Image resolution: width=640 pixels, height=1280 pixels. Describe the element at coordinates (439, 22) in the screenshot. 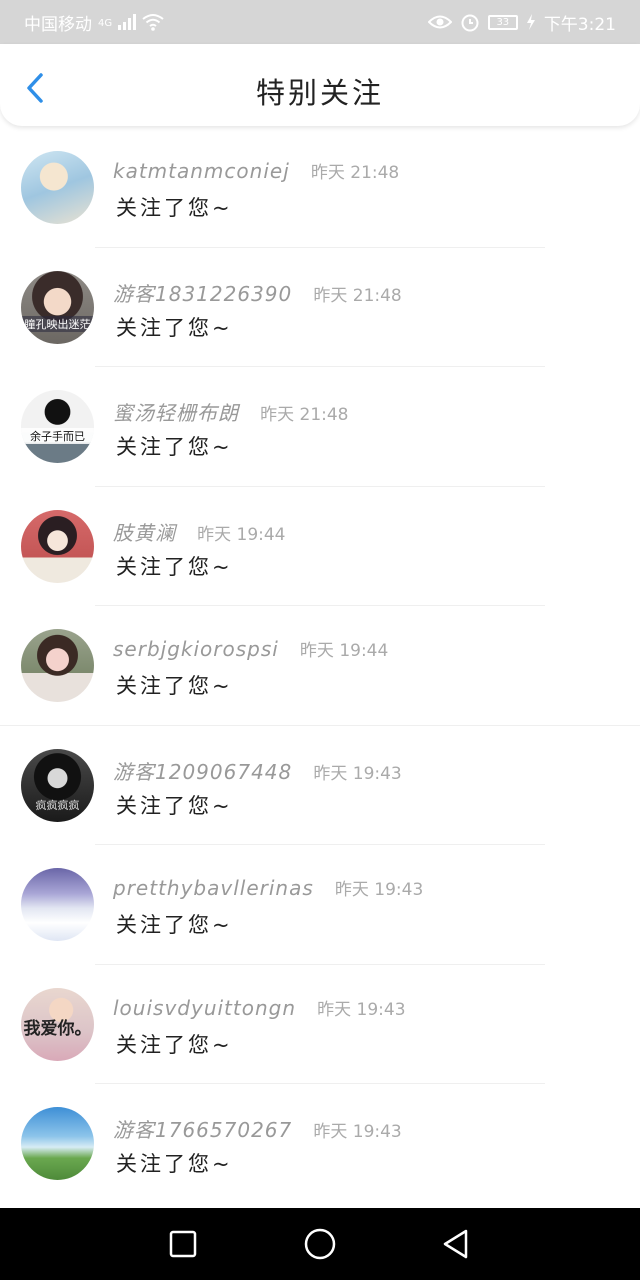

I see `eye-icon` at that location.